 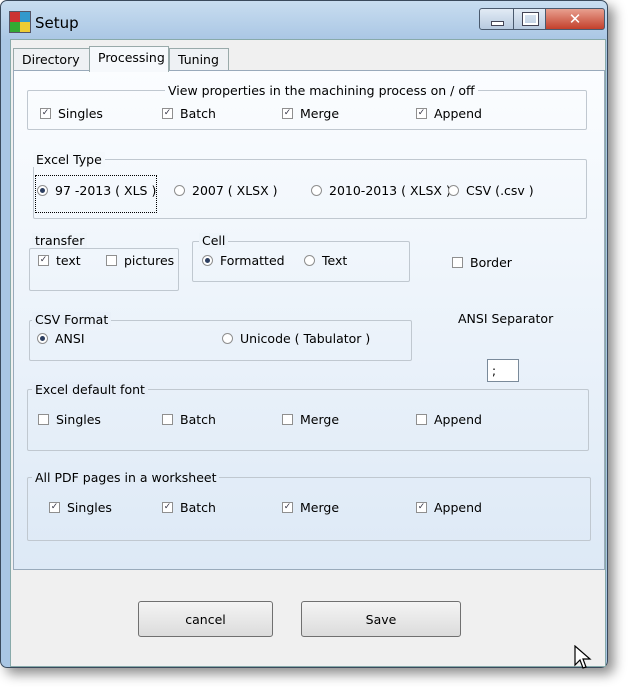 What do you see at coordinates (205, 619) in the screenshot?
I see `cancel-button: cancel` at bounding box center [205, 619].